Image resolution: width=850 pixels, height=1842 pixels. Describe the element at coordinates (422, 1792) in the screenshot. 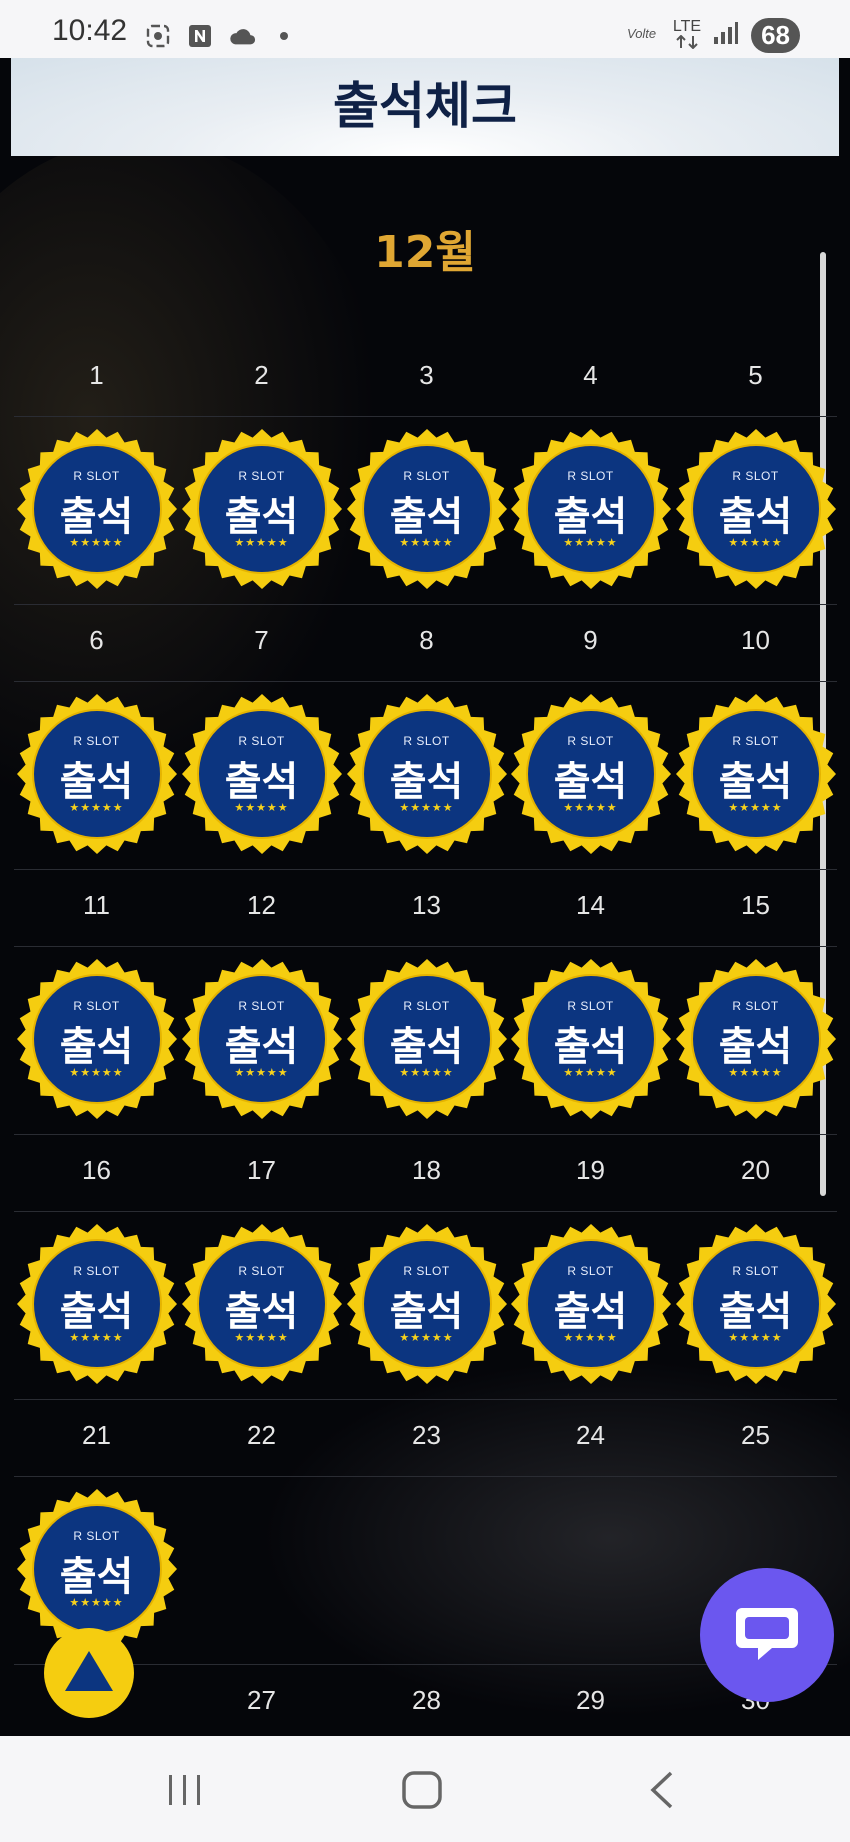

I see `home-button` at that location.